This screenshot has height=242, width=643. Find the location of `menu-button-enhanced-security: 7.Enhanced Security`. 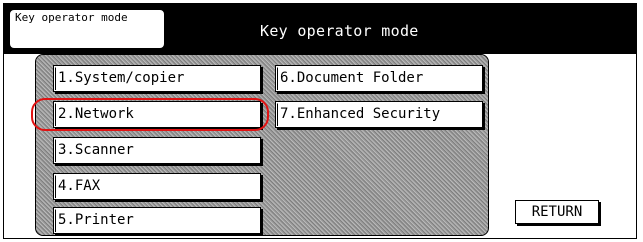

menu-button-enhanced-security: 7.Enhanced Security is located at coordinates (379, 114).